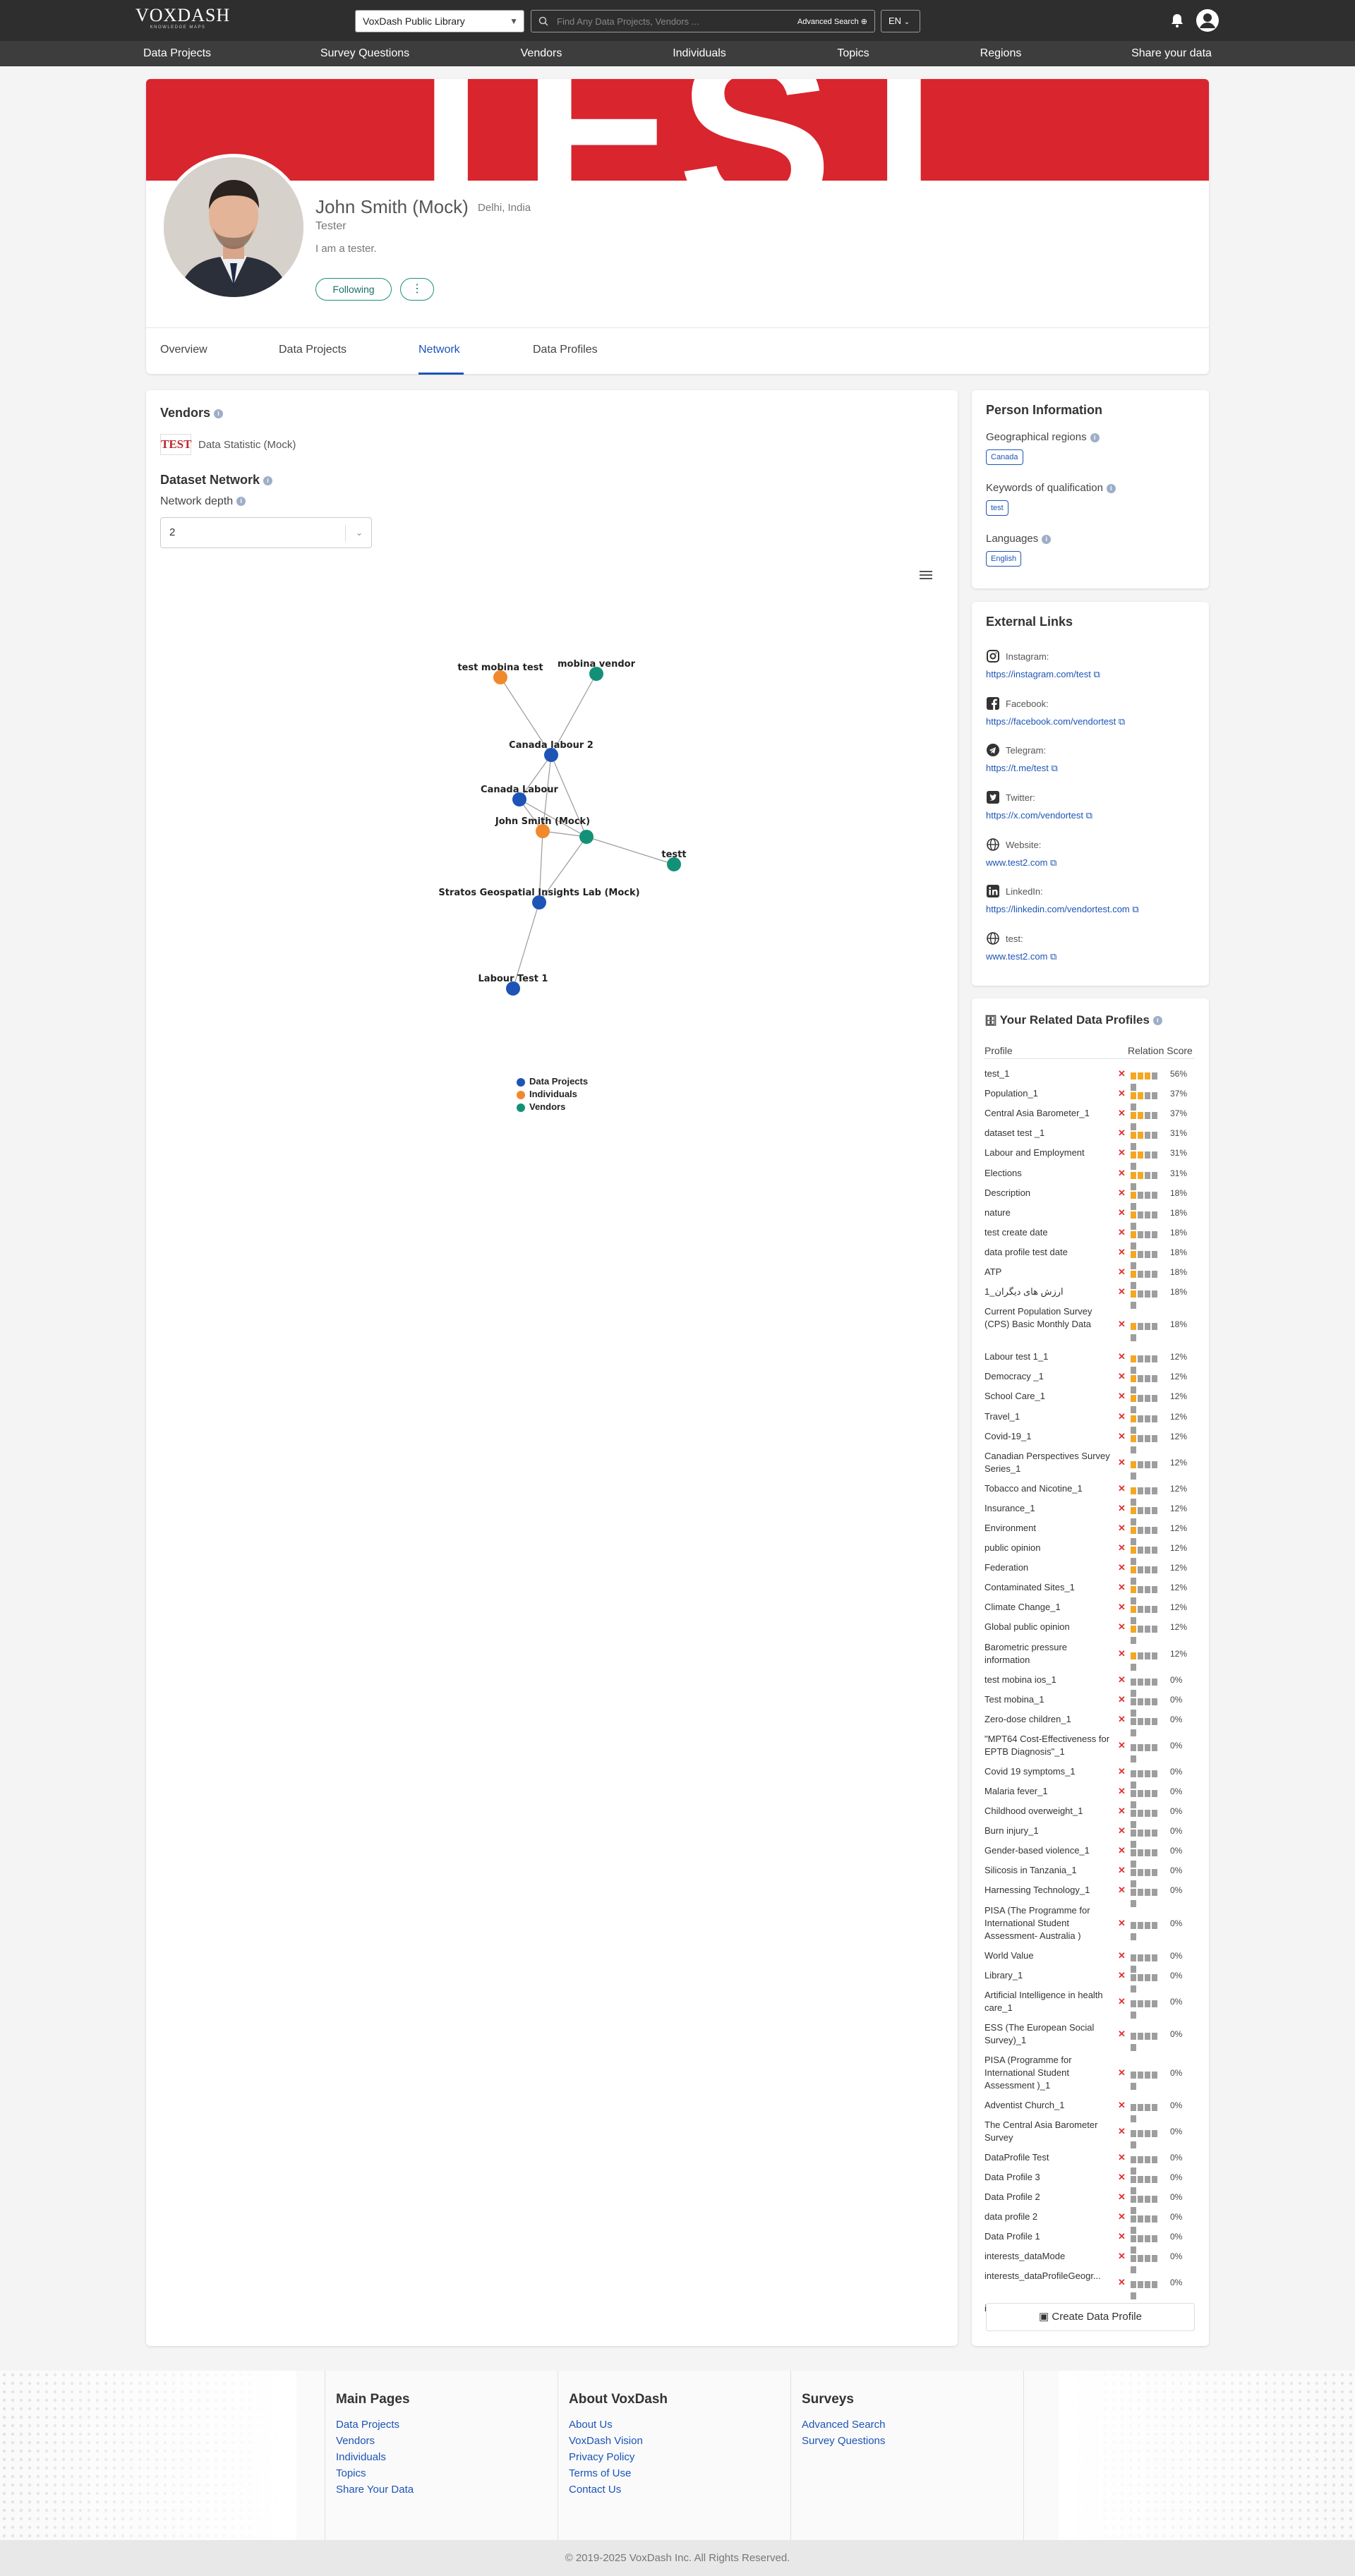 The height and width of the screenshot is (2576, 1355). I want to click on related-profile-name: The Central Asia Barometer Survey, so click(1049, 2132).